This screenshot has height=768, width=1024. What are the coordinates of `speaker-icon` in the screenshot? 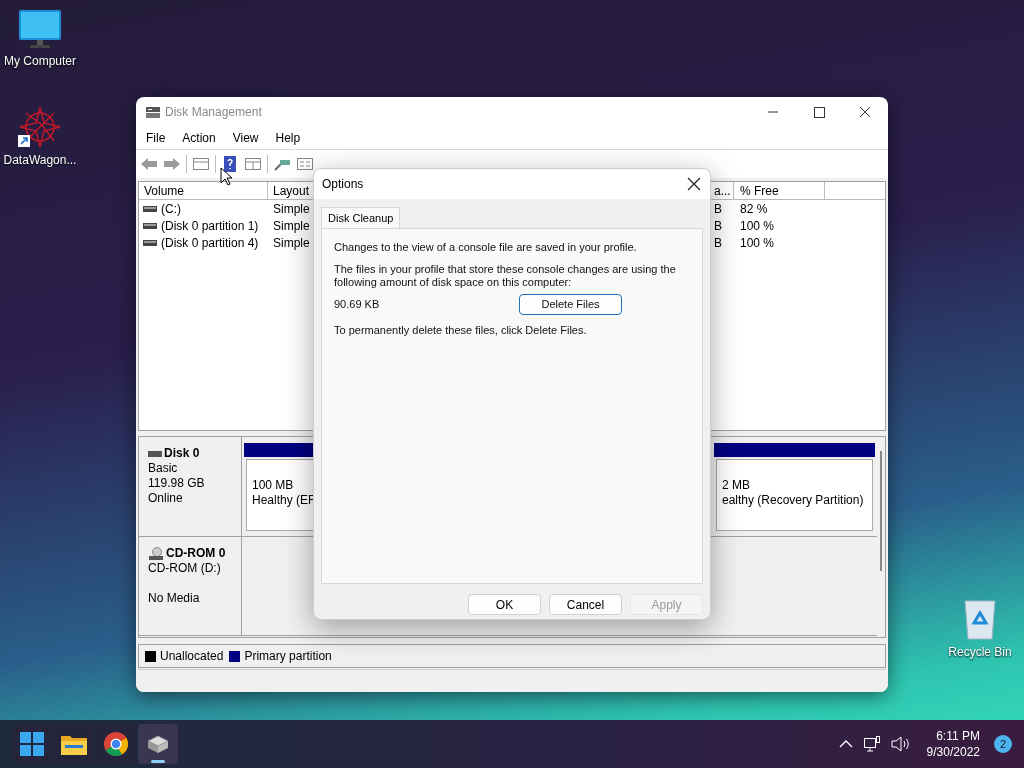 It's located at (900, 744).